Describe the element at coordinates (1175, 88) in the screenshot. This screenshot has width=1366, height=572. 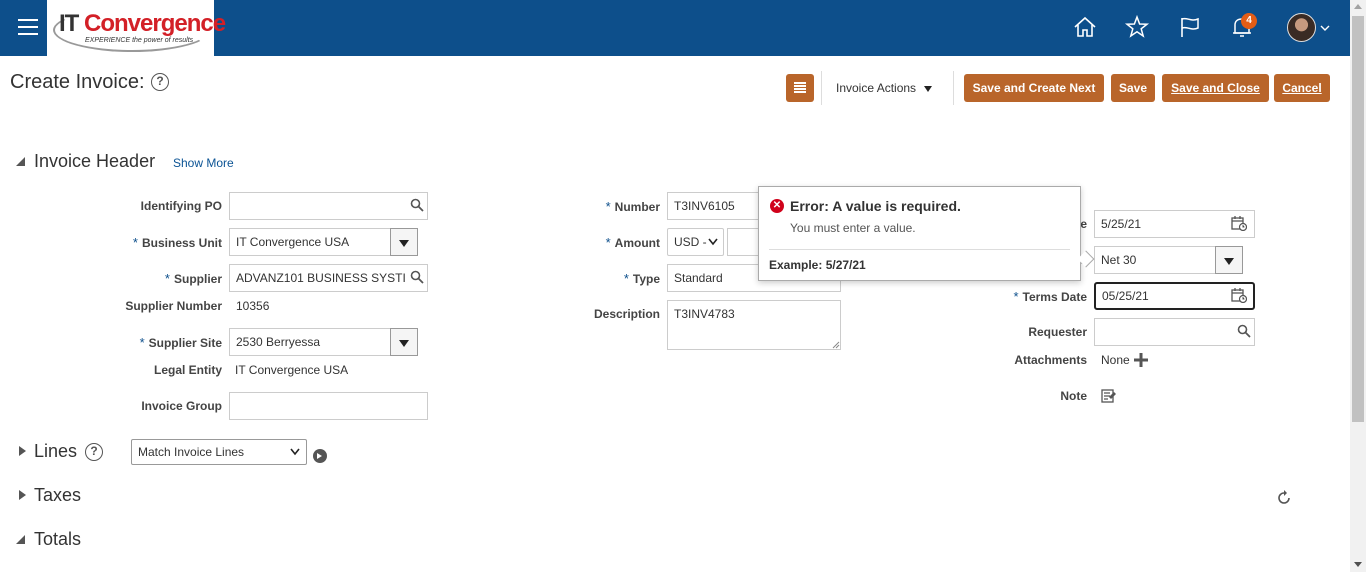
I see `save-and-close-mnemonic: S` at that location.